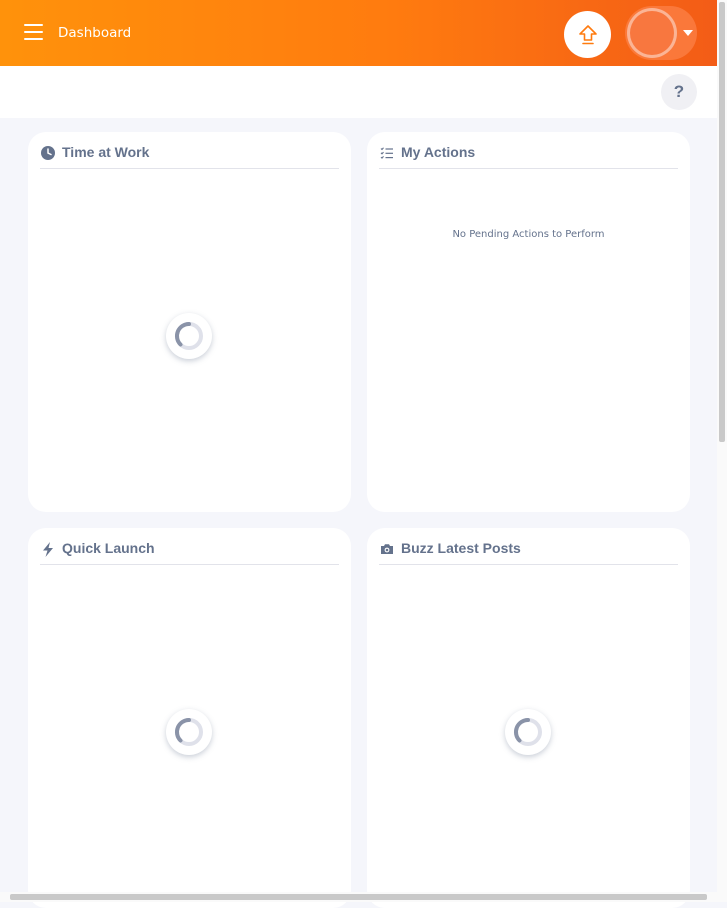 This screenshot has height=908, width=727. I want to click on horizontal-scrollbar-thumb, so click(358, 897).